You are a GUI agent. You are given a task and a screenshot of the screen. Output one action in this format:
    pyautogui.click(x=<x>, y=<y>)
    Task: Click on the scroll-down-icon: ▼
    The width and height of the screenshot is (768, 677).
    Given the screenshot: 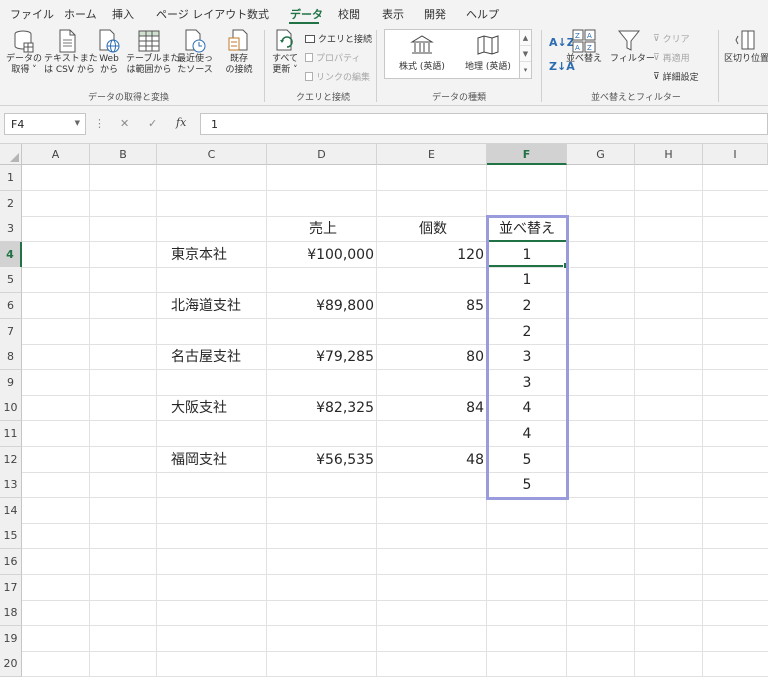 What is the action you would take?
    pyautogui.click(x=525, y=54)
    